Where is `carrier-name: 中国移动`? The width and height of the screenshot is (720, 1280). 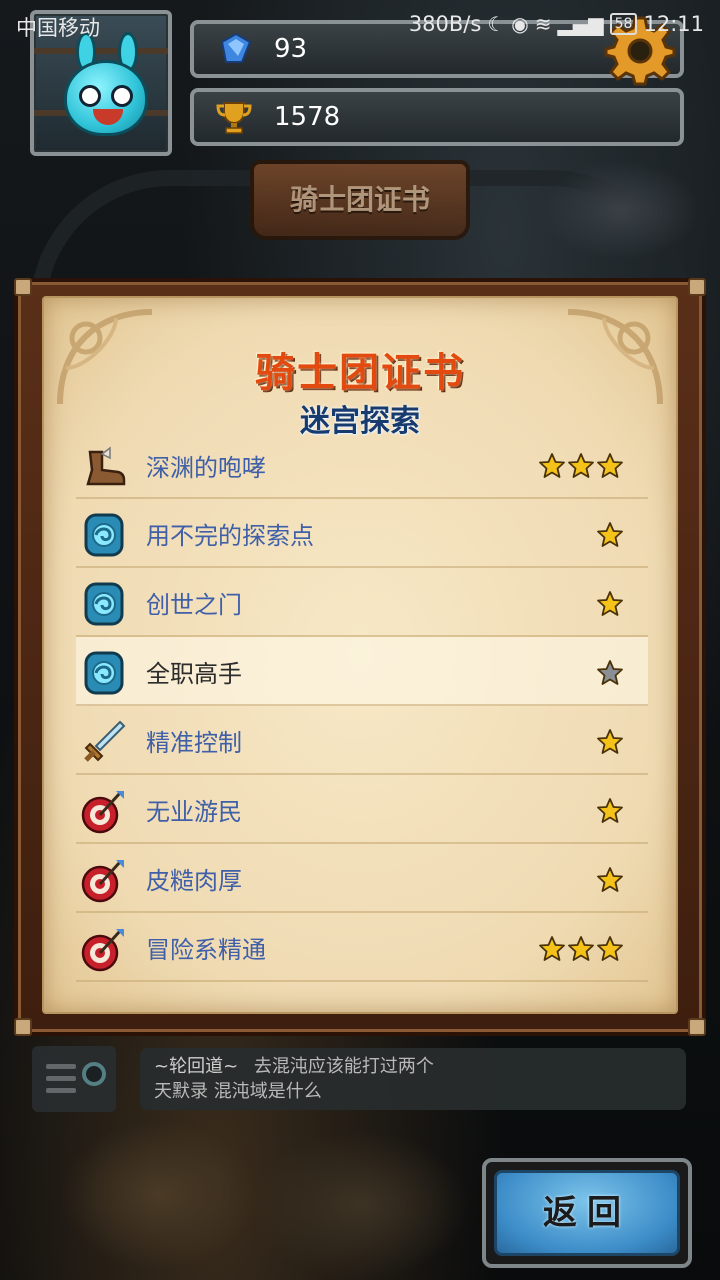
carrier-name: 中国移动 is located at coordinates (58, 28).